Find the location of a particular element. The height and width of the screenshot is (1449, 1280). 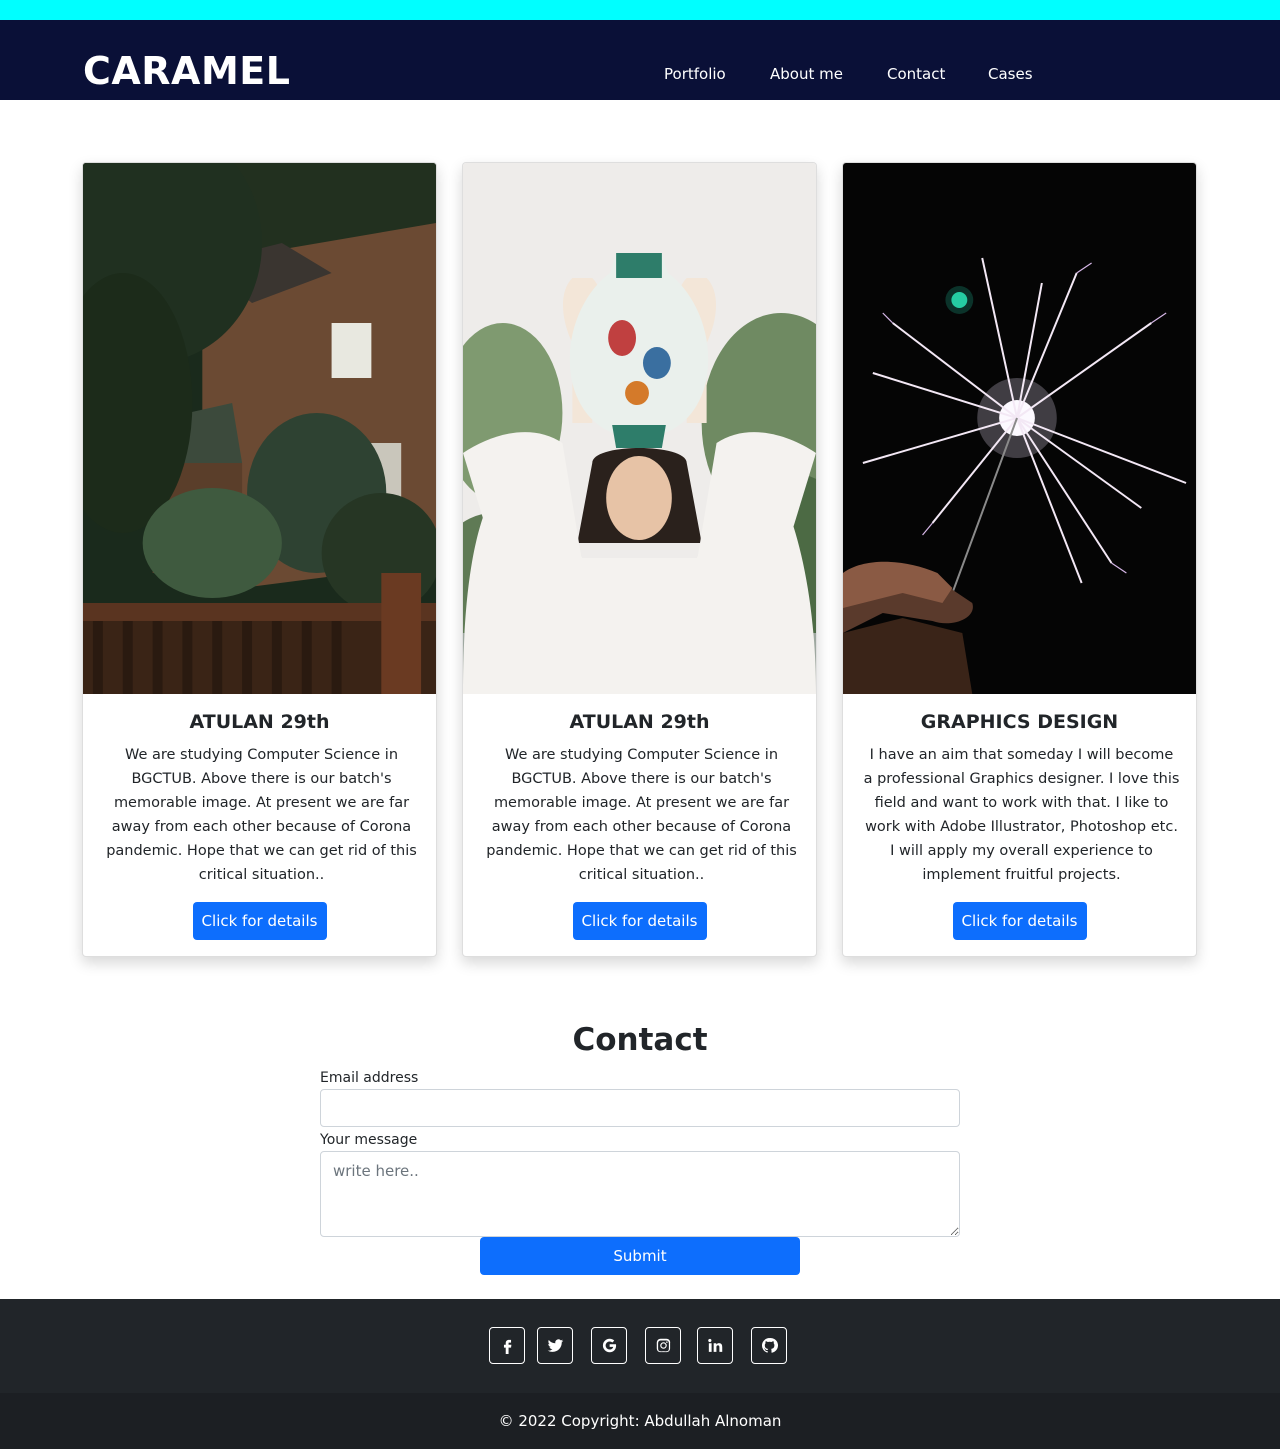

navbar: CARAMEL Portfolio About me Contact Cases is located at coordinates (640, 60).